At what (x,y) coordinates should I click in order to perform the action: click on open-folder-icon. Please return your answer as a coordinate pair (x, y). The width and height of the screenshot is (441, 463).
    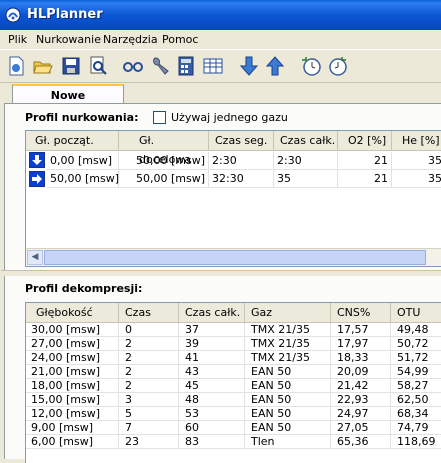
    Looking at the image, I should click on (43, 66).